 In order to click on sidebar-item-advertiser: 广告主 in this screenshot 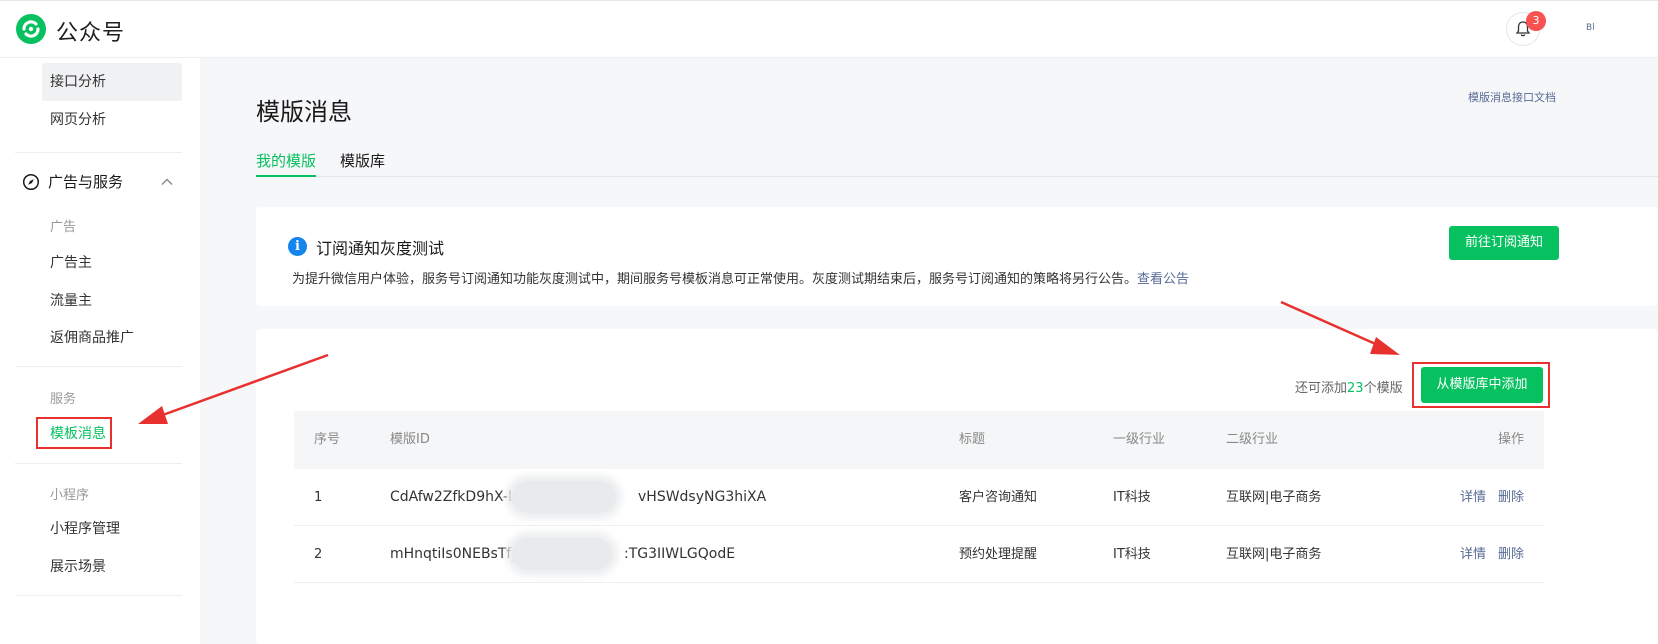, I will do `click(112, 263)`.